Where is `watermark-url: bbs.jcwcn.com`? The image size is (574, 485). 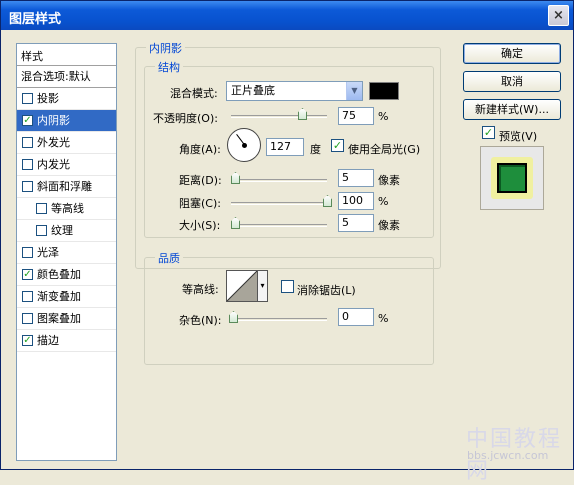
watermark-url: bbs.jcwcn.com is located at coordinates (508, 455).